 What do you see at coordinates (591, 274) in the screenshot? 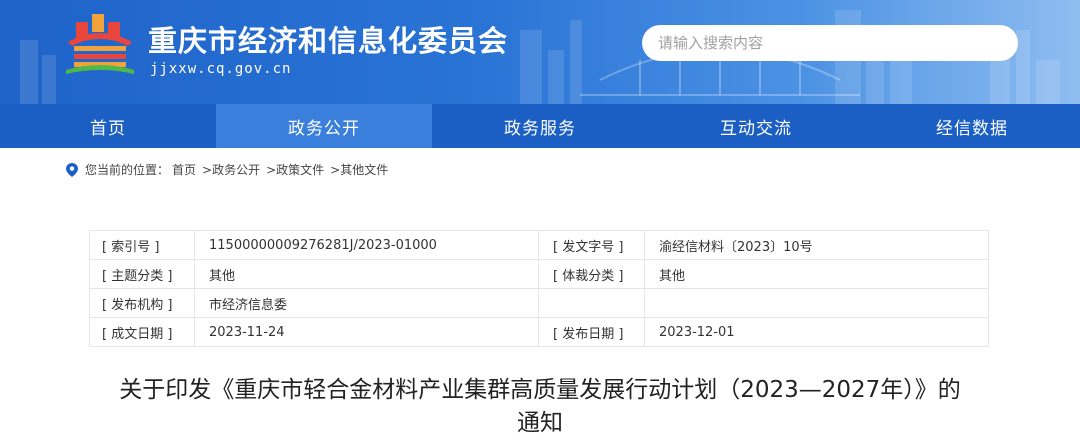
I see `info-label-genre-category: [ 体裁分类 ]` at bounding box center [591, 274].